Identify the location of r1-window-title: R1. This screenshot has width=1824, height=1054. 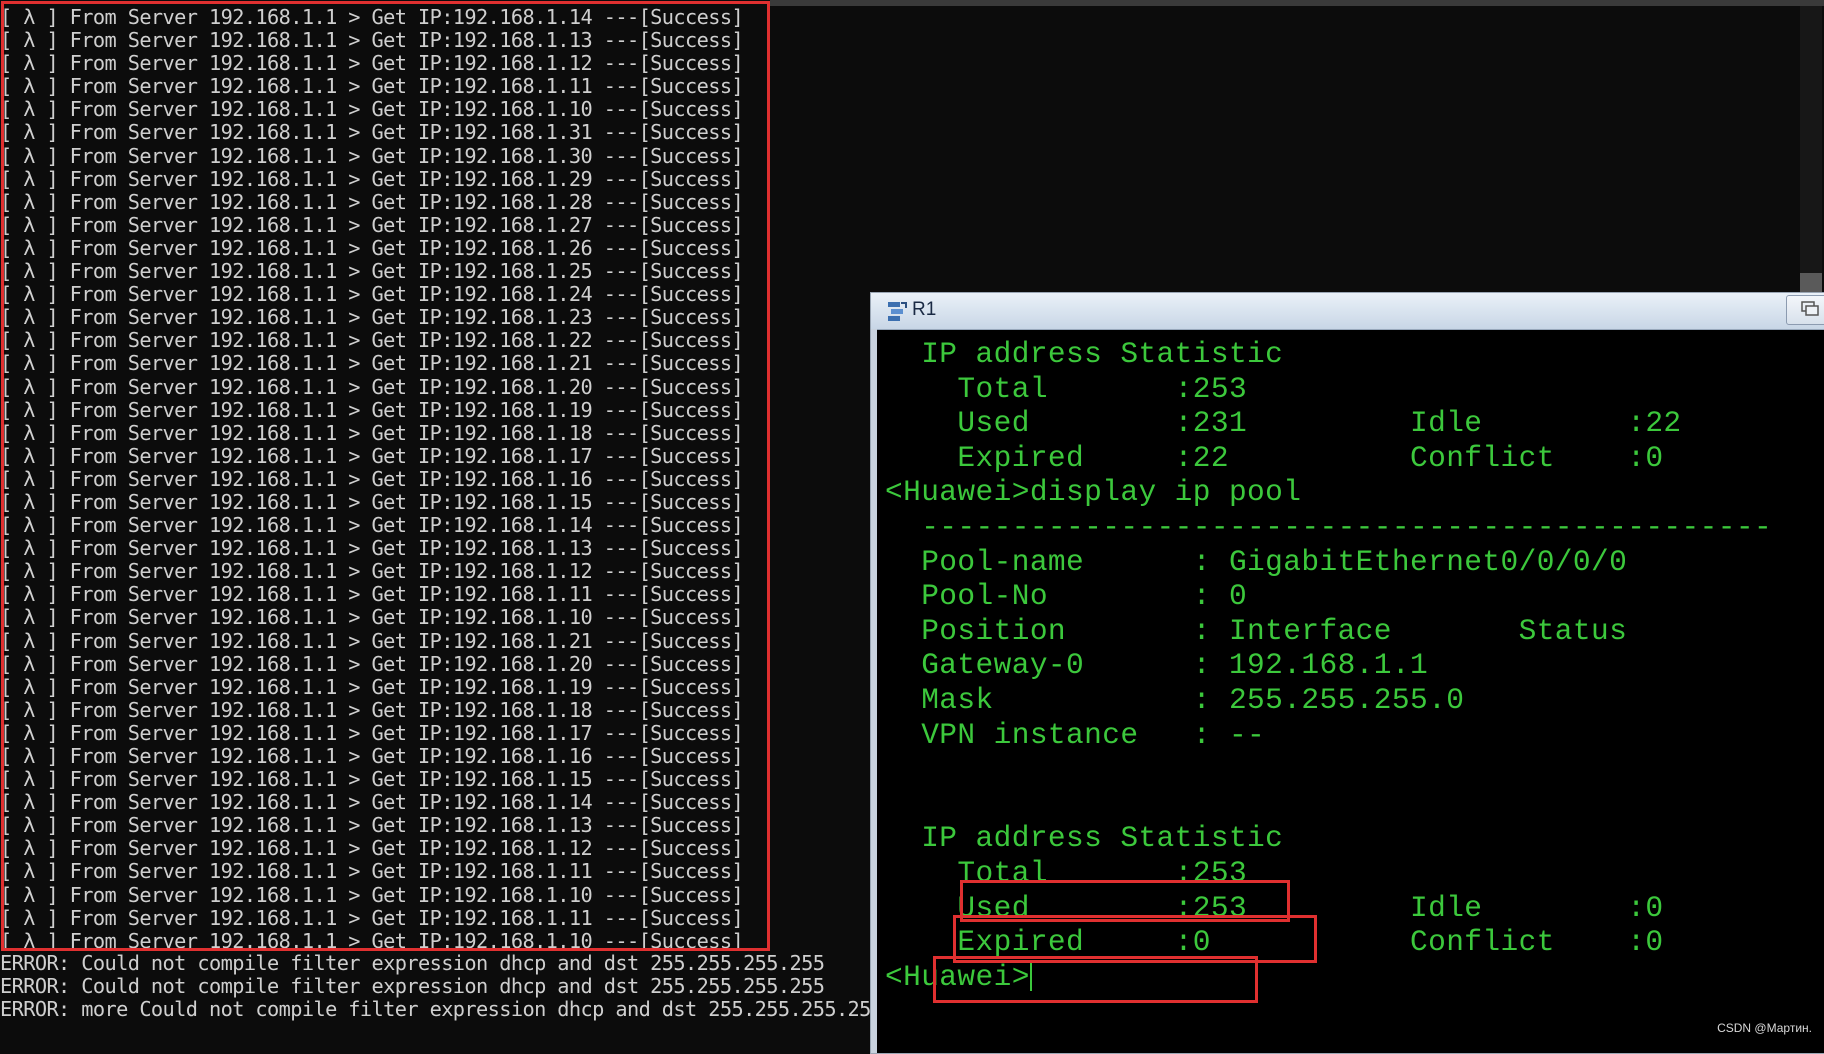
(924, 309).